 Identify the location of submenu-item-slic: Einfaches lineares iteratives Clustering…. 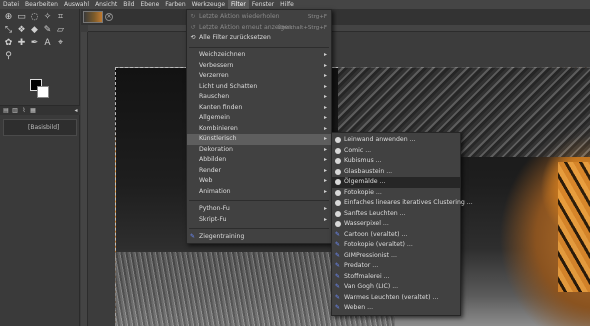
(402, 203).